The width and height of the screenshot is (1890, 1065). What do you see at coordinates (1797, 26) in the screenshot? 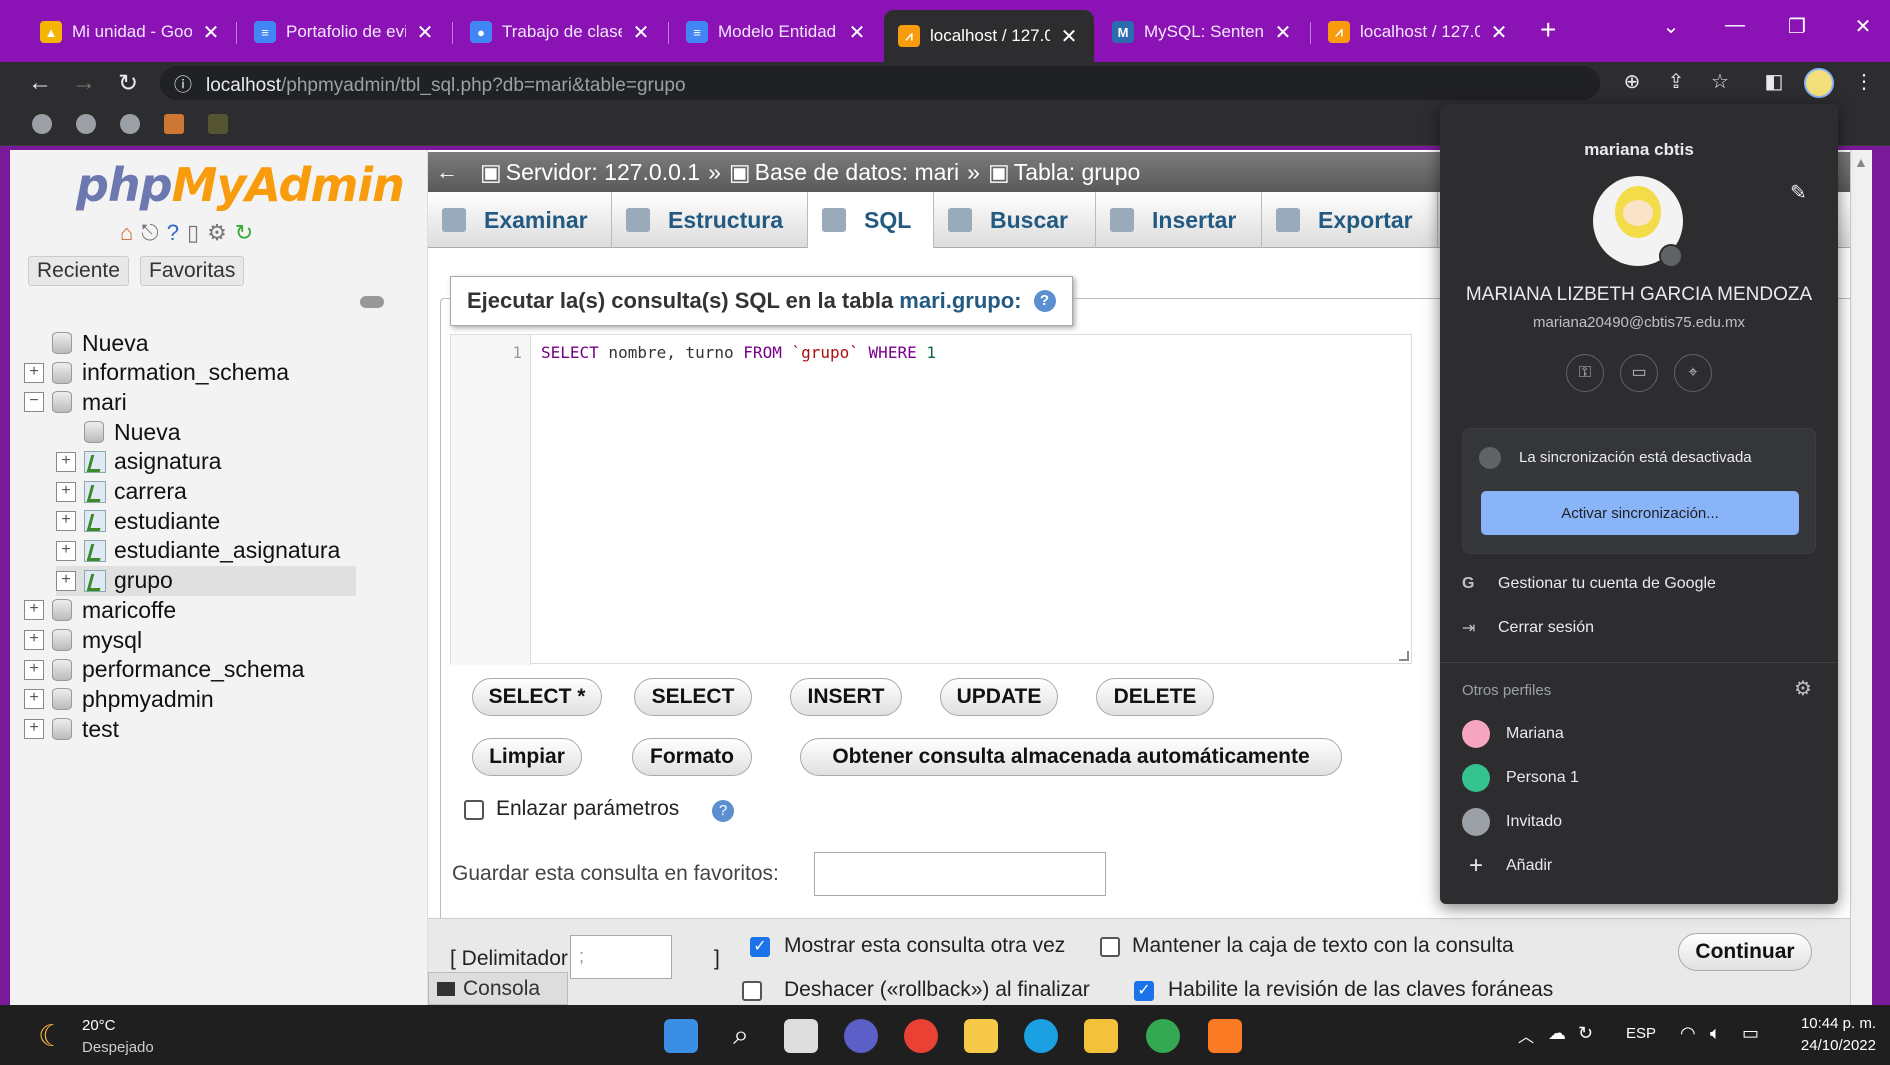
I see `restore-button: ❐` at bounding box center [1797, 26].